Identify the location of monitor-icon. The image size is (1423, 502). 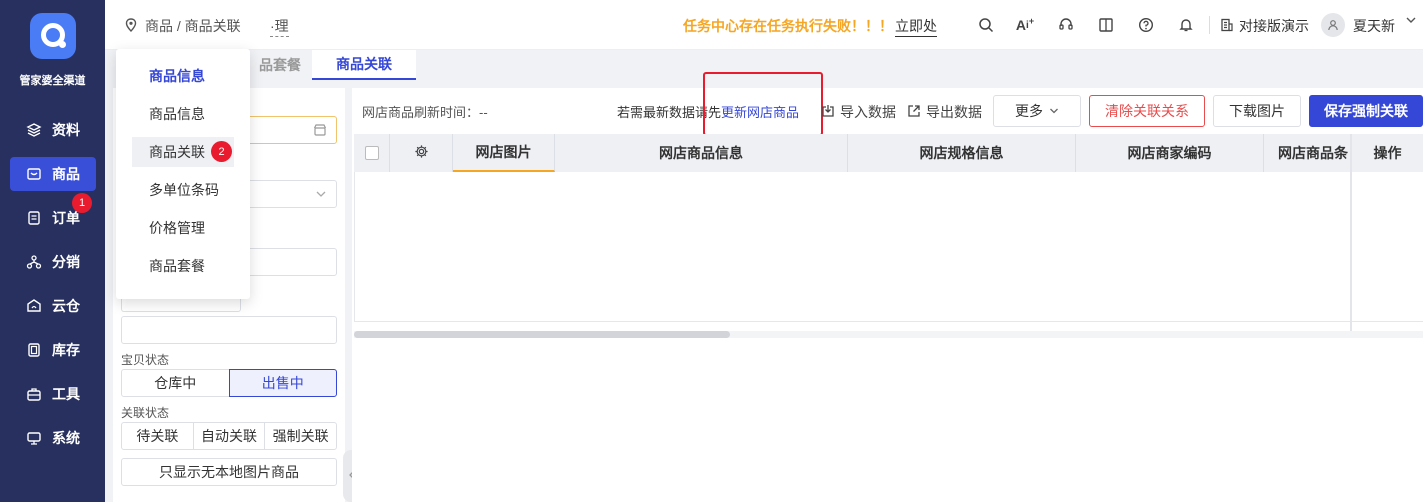
(34, 438).